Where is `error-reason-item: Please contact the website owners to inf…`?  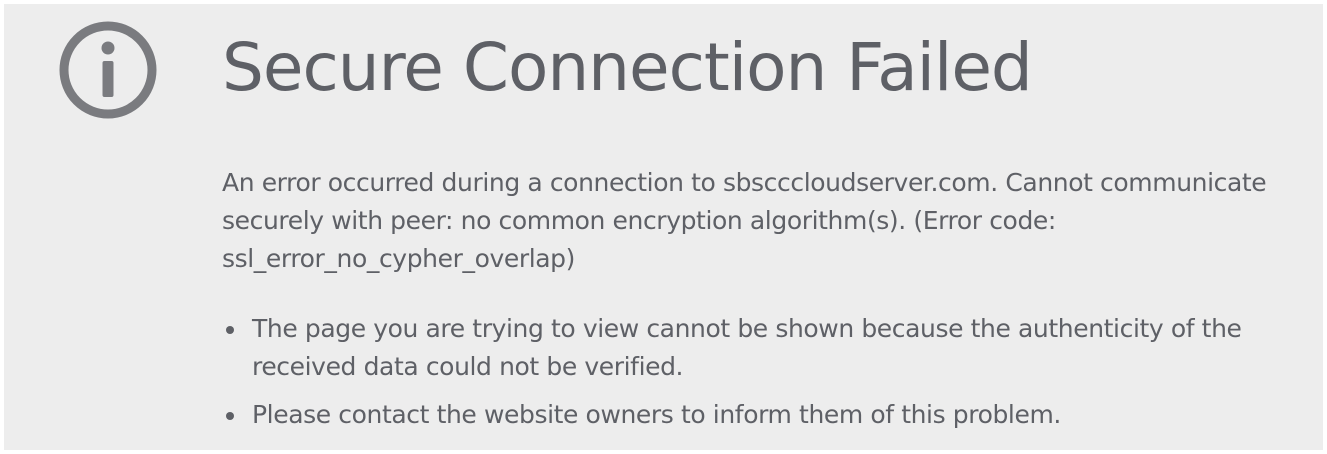 error-reason-item: Please contact the website owners to inf… is located at coordinates (767, 415).